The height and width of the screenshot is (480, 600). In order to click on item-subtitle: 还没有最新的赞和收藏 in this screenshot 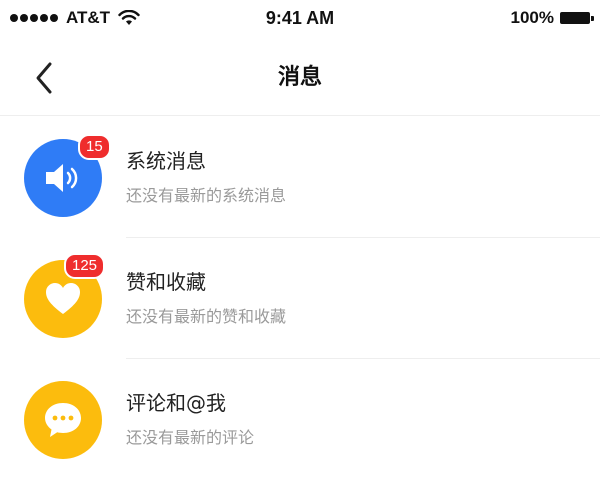, I will do `click(206, 316)`.